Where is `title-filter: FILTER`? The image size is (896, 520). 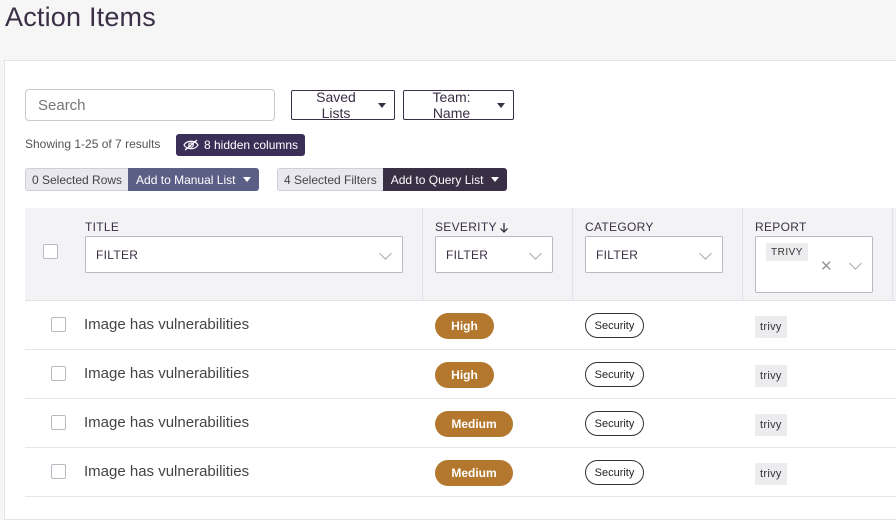 title-filter: FILTER is located at coordinates (244, 254).